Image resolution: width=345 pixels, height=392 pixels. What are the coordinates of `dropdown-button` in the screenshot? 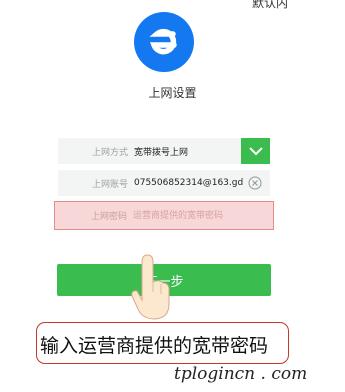 It's located at (255, 151).